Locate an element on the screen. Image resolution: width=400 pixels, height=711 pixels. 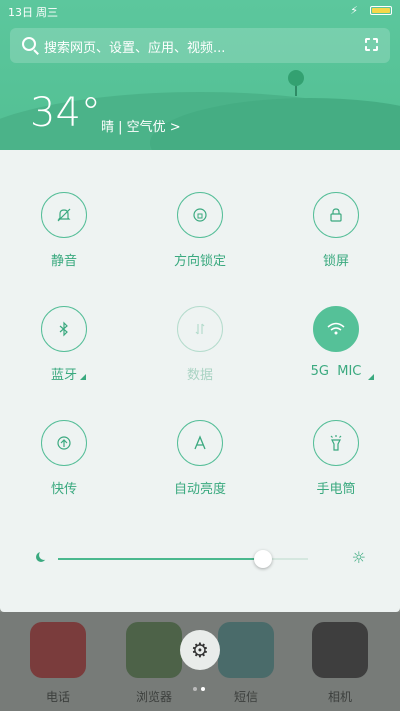
toggle-label-text: 5G MIC is located at coordinates (336, 371).